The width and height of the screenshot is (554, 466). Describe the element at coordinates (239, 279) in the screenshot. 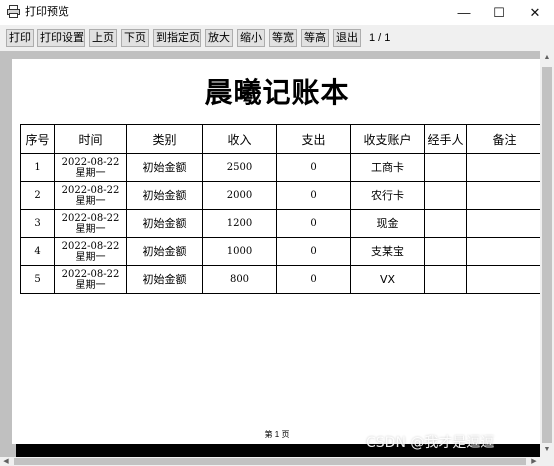

I see `cell-income: 800` at that location.